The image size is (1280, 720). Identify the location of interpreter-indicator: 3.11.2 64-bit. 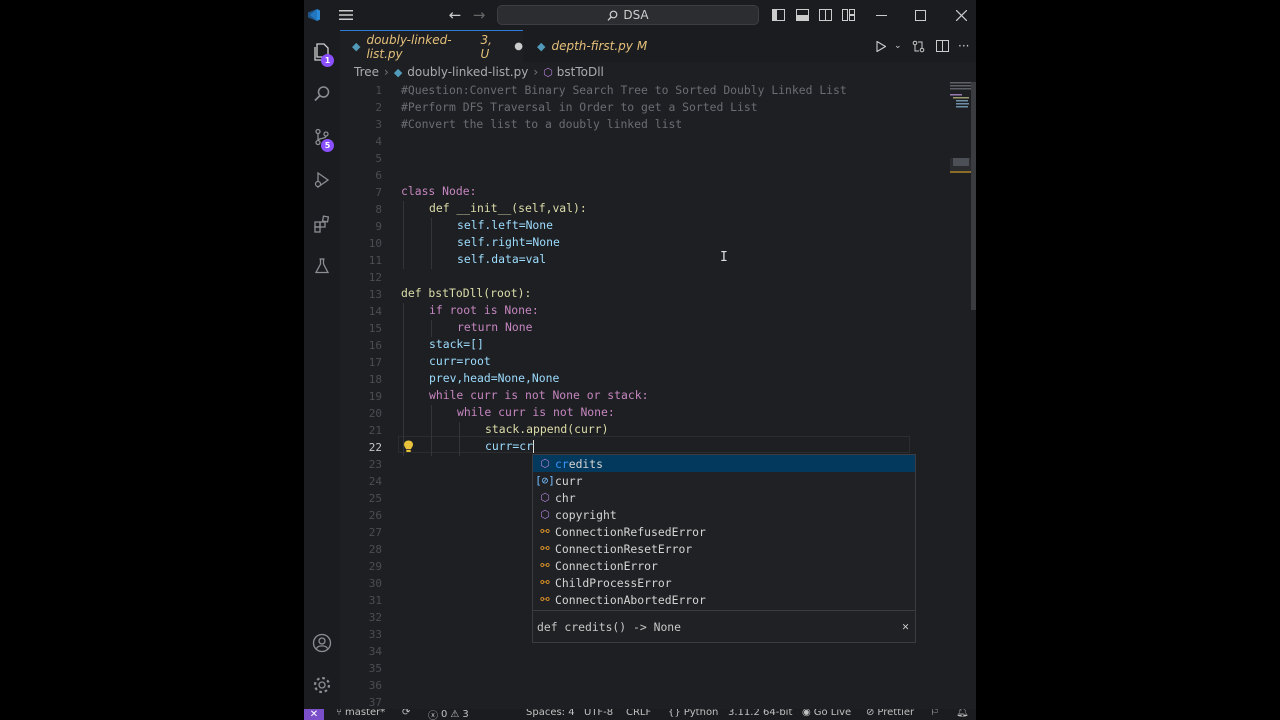
(760, 713).